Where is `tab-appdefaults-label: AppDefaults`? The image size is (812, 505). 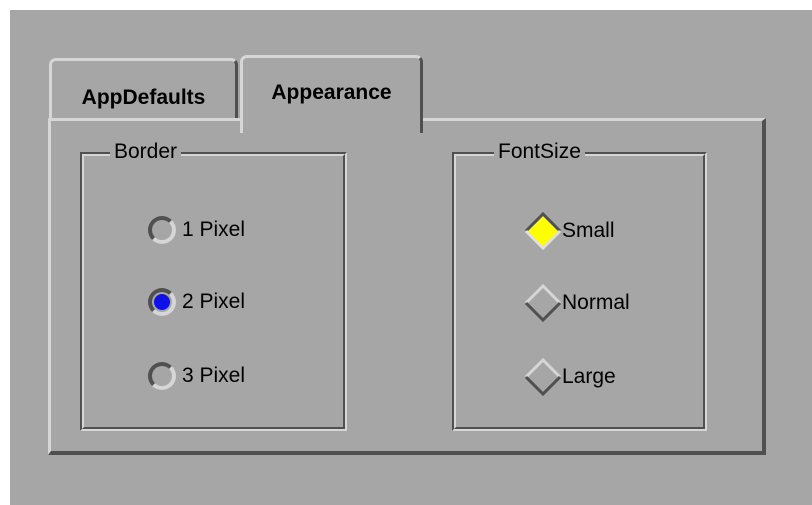 tab-appdefaults-label: AppDefaults is located at coordinates (143, 97).